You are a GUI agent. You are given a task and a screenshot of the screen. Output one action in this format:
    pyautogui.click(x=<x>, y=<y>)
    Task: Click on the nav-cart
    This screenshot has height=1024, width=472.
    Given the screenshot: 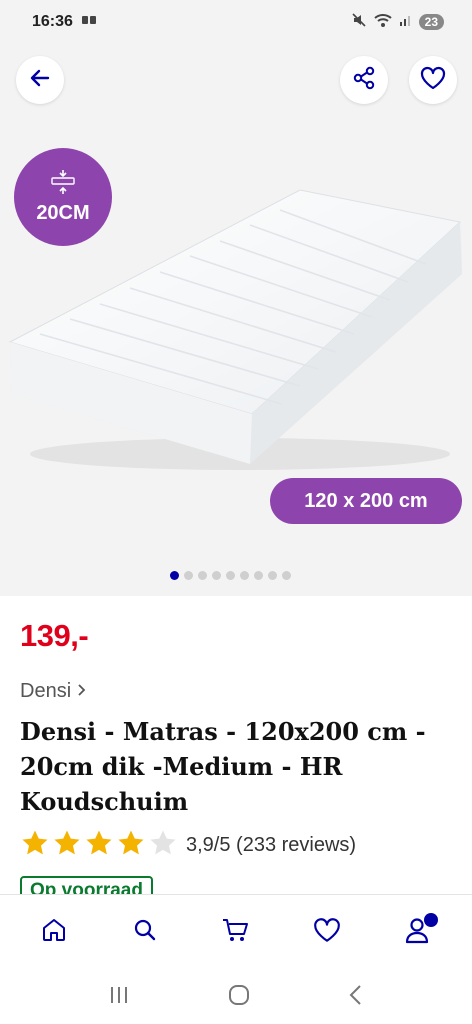 What is the action you would take?
    pyautogui.click(x=236, y=933)
    